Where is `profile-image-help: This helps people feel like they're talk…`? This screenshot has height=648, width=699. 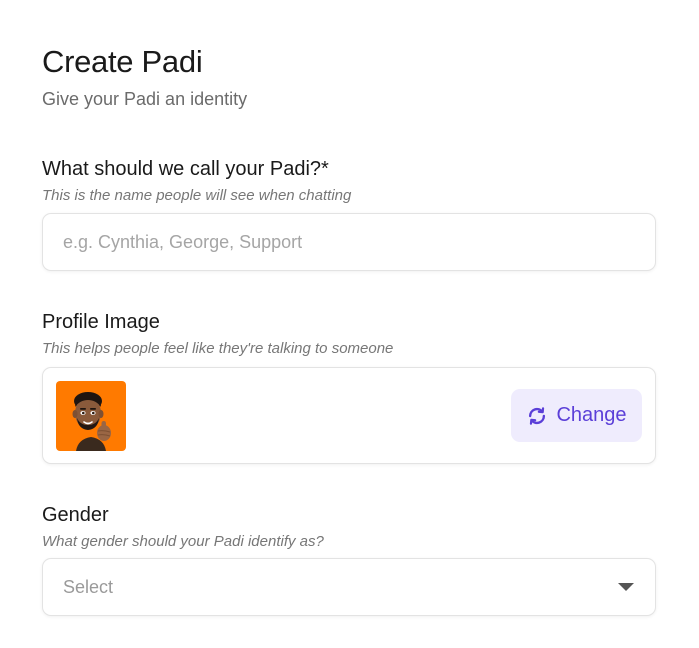 profile-image-help: This helps people feel like they're talk… is located at coordinates (218, 348).